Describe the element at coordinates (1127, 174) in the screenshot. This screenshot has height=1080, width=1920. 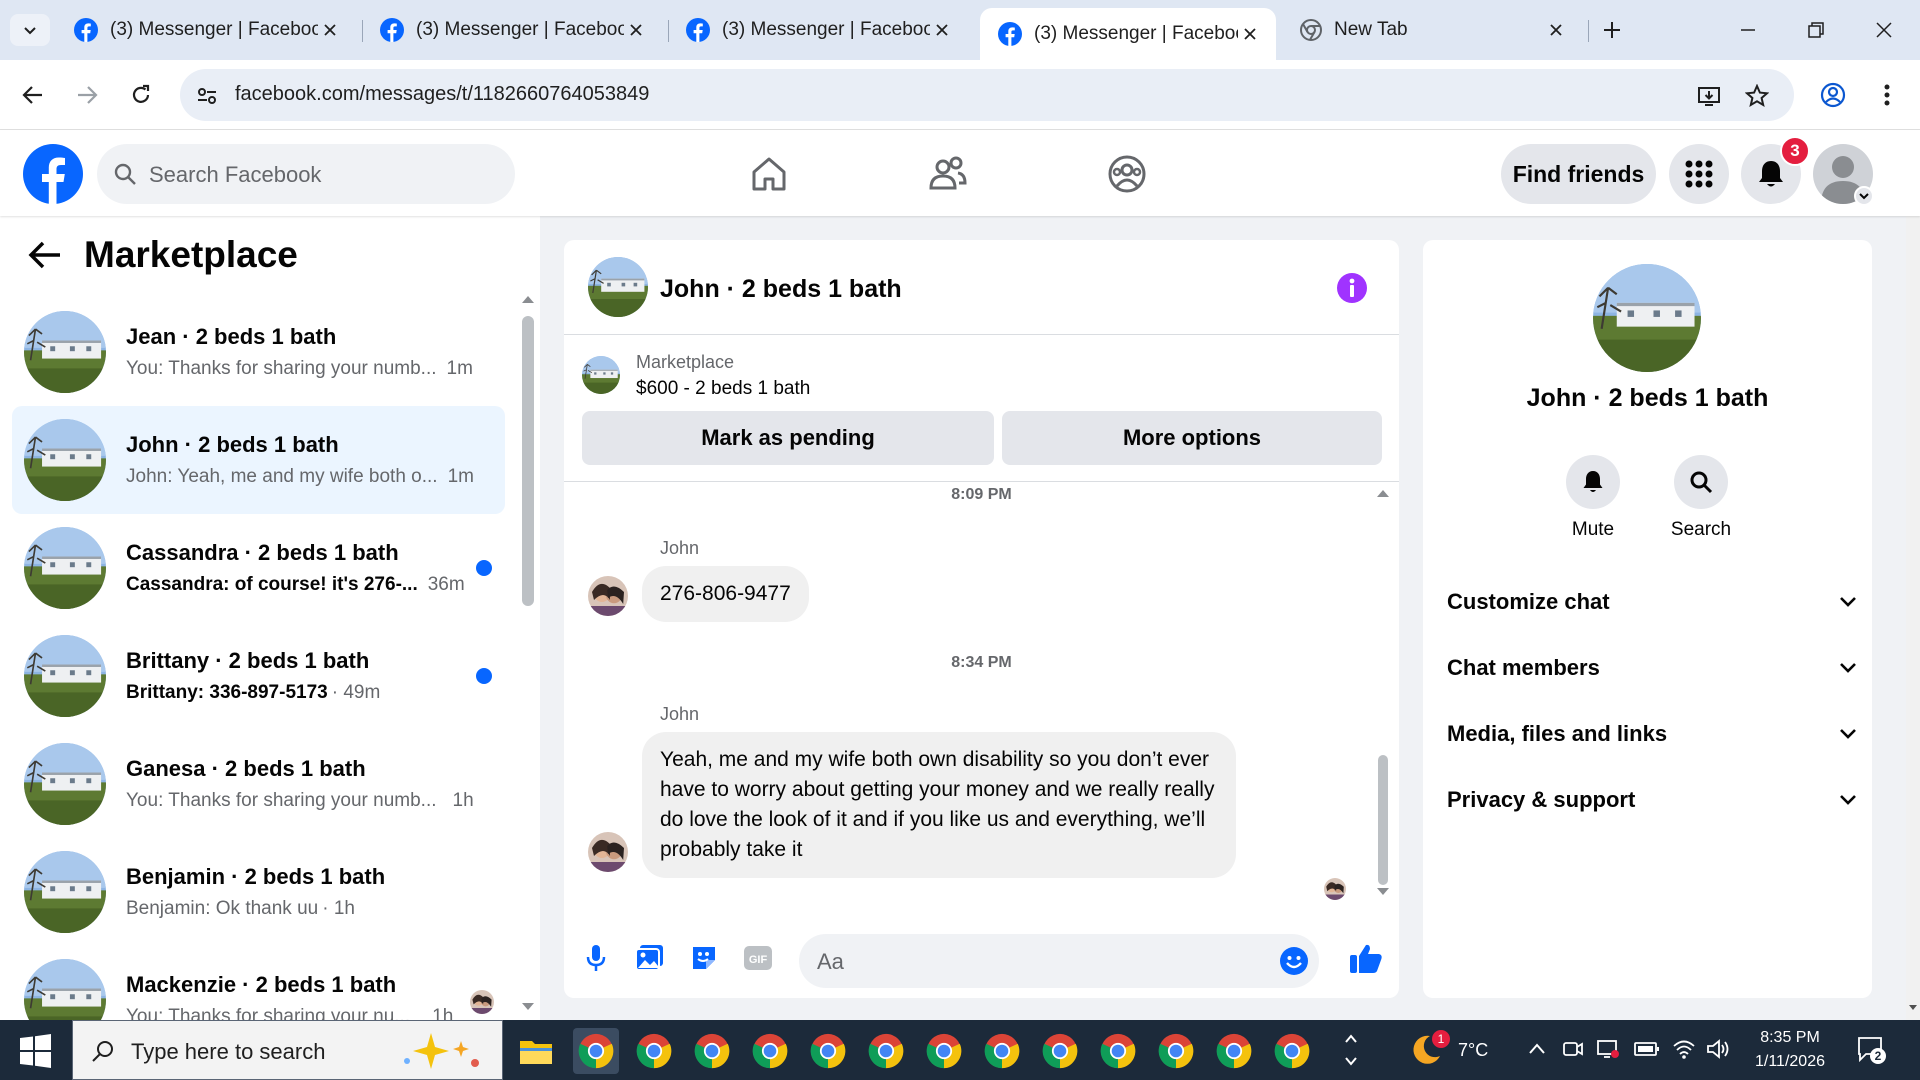
I see `groups-nav-button` at that location.